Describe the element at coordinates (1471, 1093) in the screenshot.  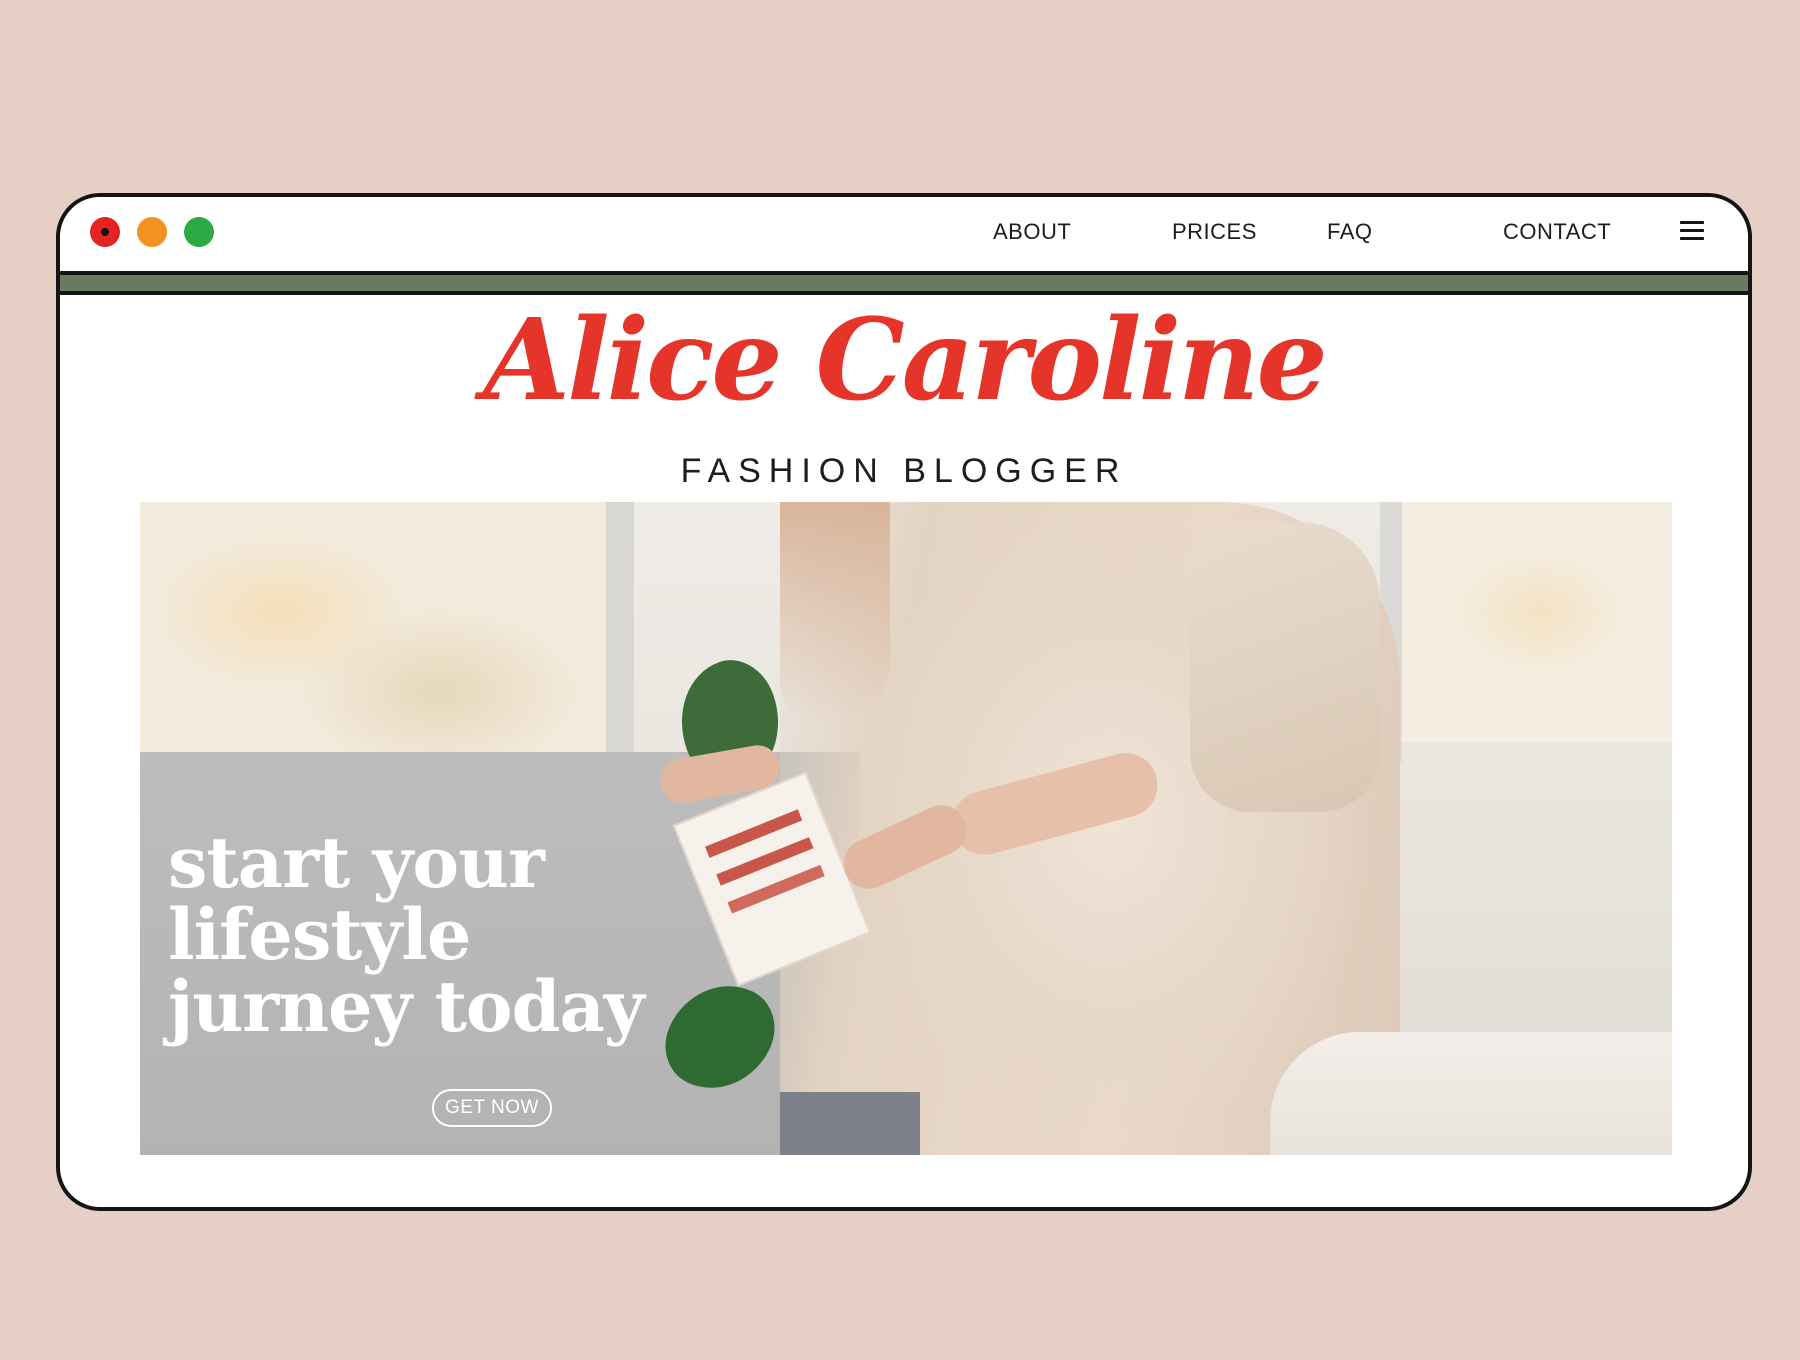
I see `hero-photo-blanket` at that location.